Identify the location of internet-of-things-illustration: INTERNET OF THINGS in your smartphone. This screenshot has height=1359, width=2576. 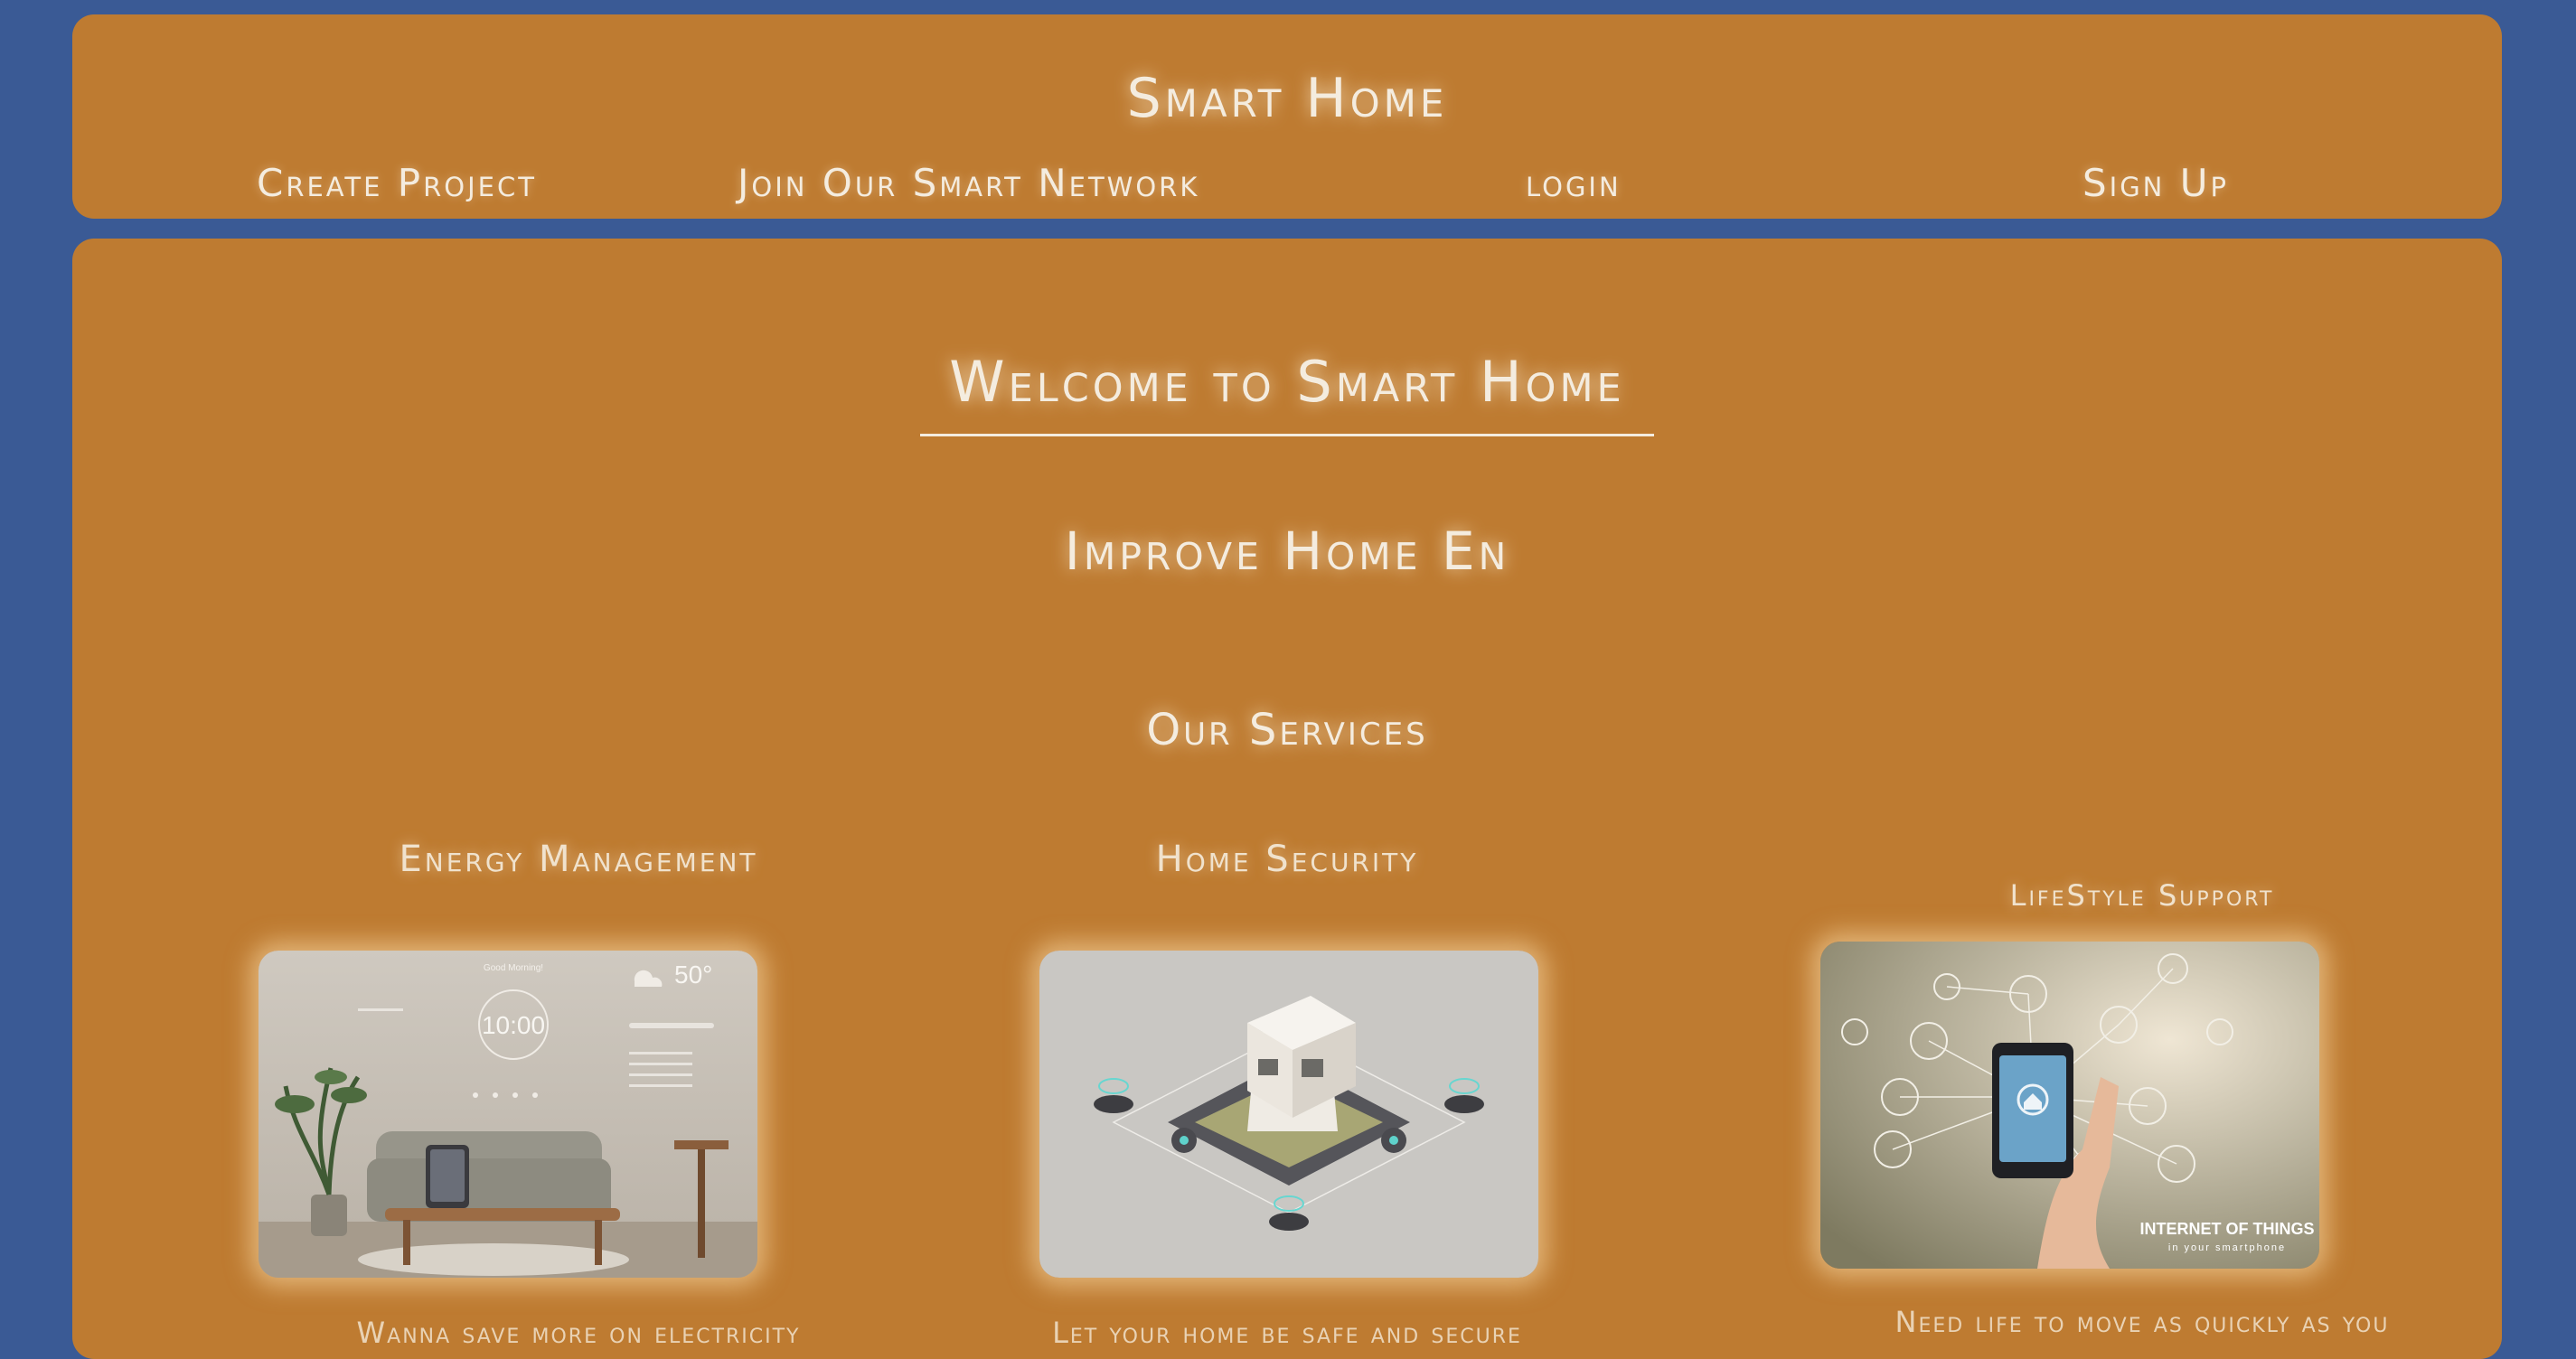
(2069, 1106).